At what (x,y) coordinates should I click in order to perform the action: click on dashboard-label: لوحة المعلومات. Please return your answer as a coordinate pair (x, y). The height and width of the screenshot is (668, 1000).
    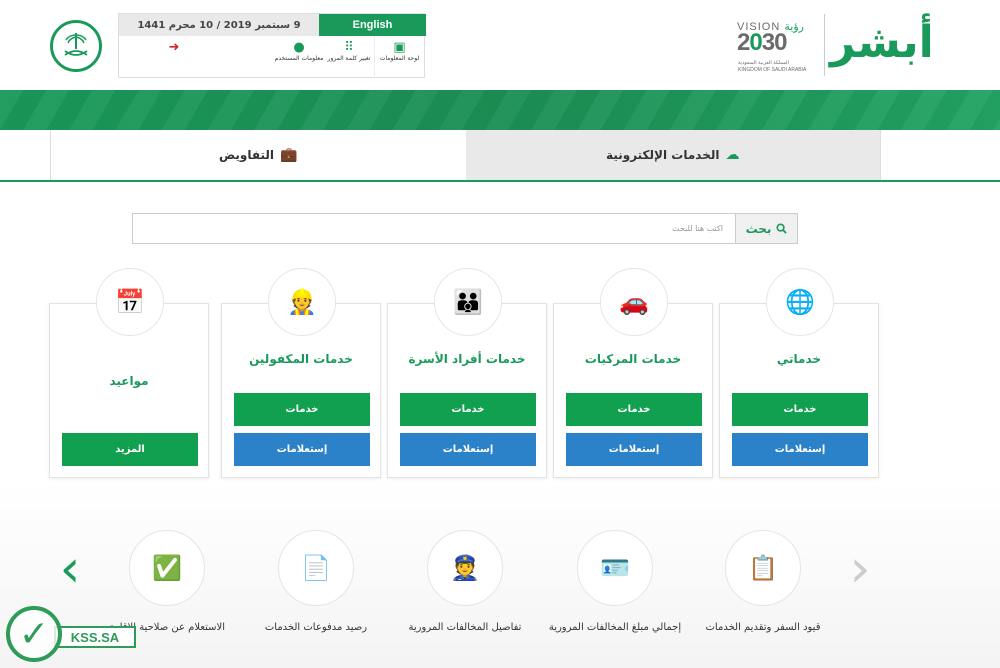
    Looking at the image, I should click on (399, 58).